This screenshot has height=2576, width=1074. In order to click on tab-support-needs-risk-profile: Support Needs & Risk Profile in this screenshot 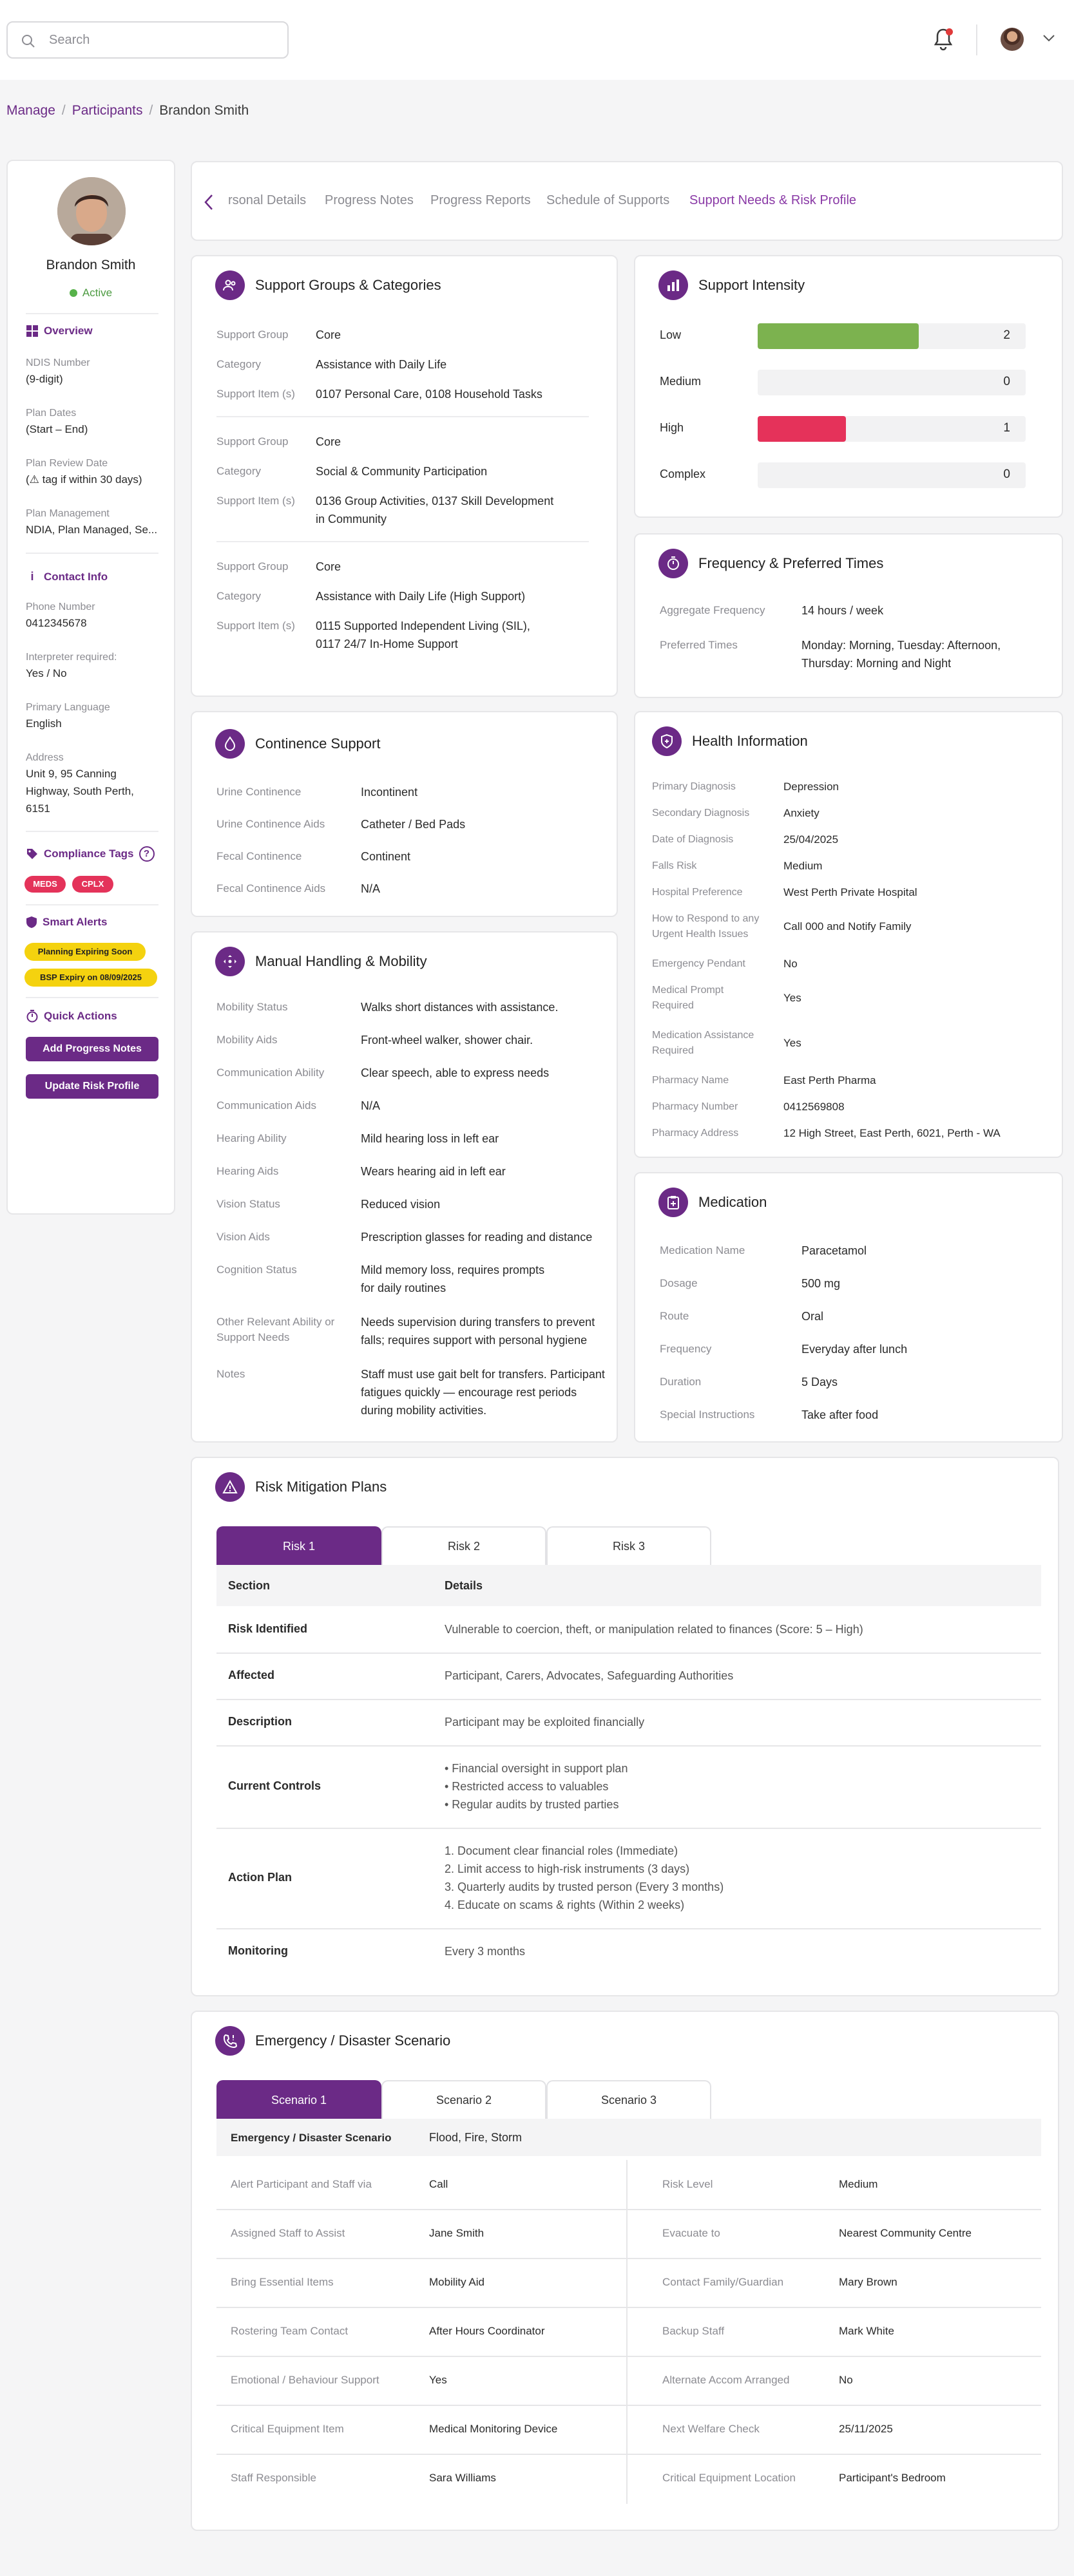, I will do `click(772, 200)`.